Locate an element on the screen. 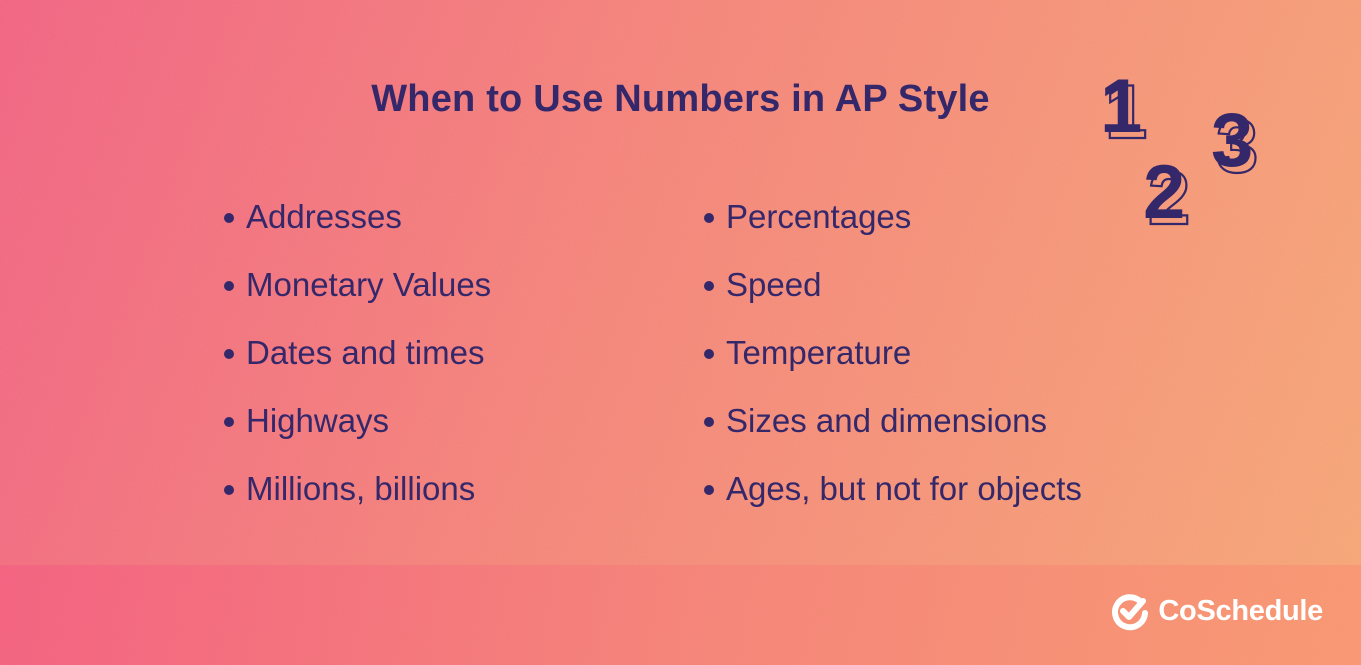 The width and height of the screenshot is (1361, 665). list-item: Ages, but not for objects is located at coordinates (893, 489).